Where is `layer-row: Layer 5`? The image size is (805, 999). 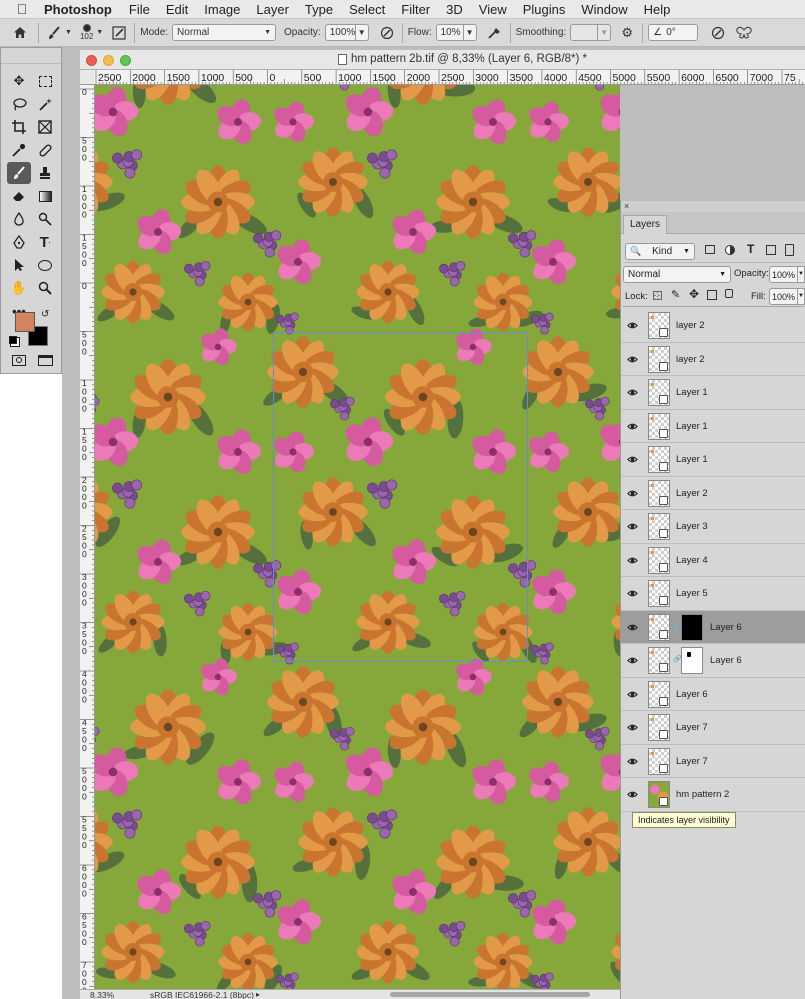
layer-row: Layer 5 is located at coordinates (713, 594).